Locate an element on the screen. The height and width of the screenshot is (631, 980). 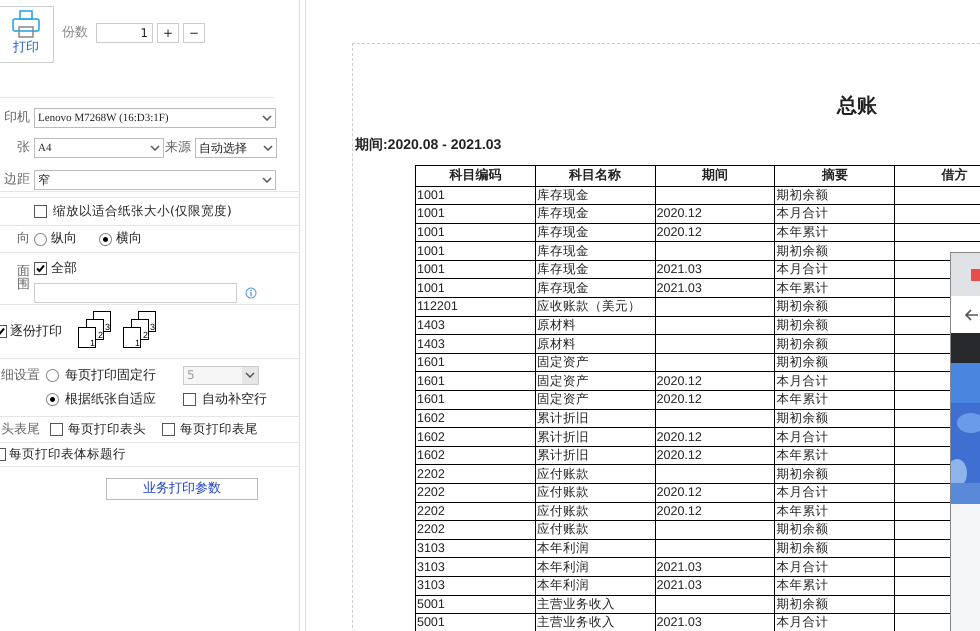
checkbox-label: 缩放以适合纸张大小(仅限宽度) is located at coordinates (142, 211).